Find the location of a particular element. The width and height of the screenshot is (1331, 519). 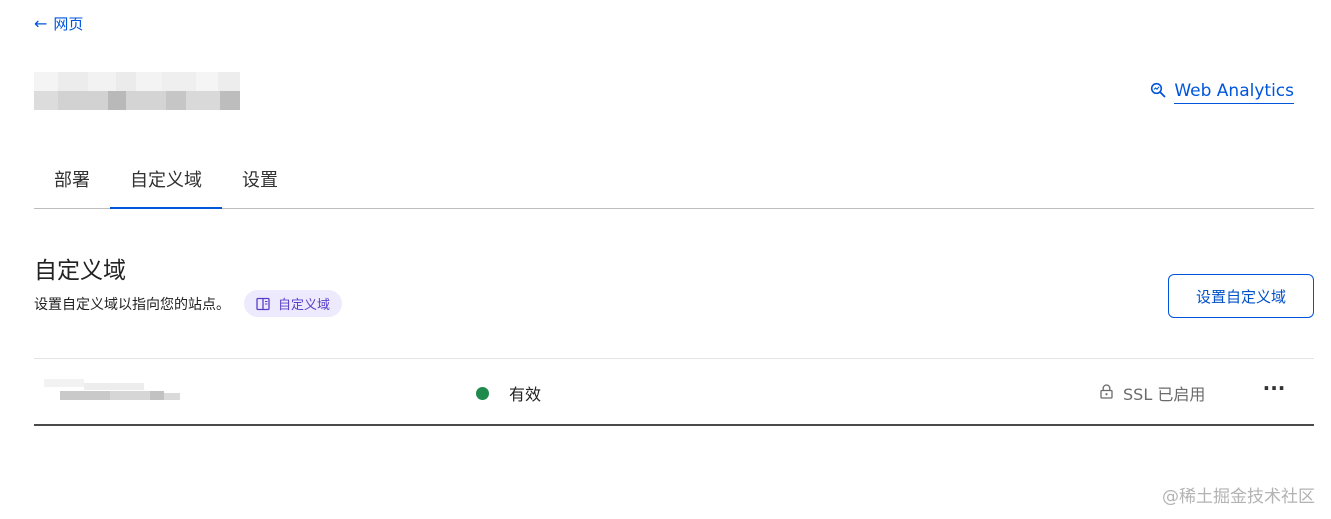

web-analytics-label: Web Analytics is located at coordinates (1234, 92).